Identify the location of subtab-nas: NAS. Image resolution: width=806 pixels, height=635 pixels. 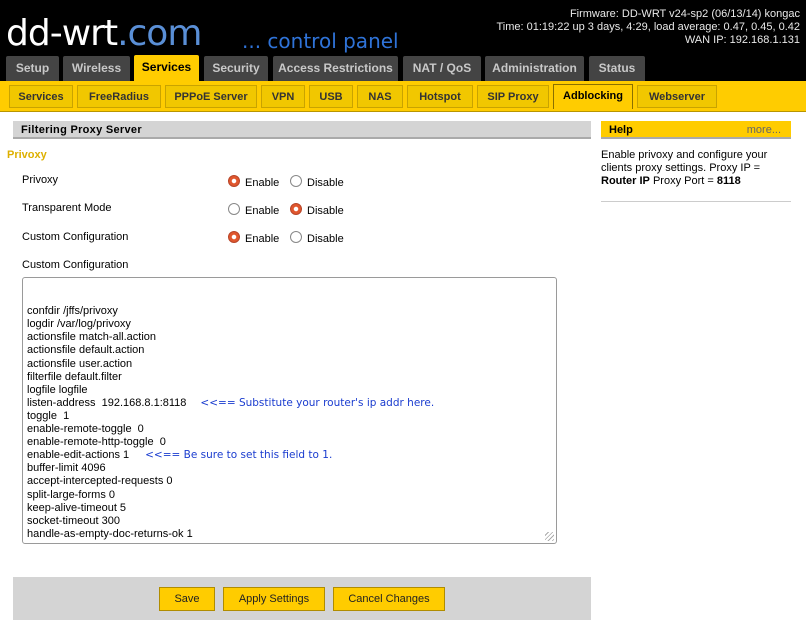
(380, 96).